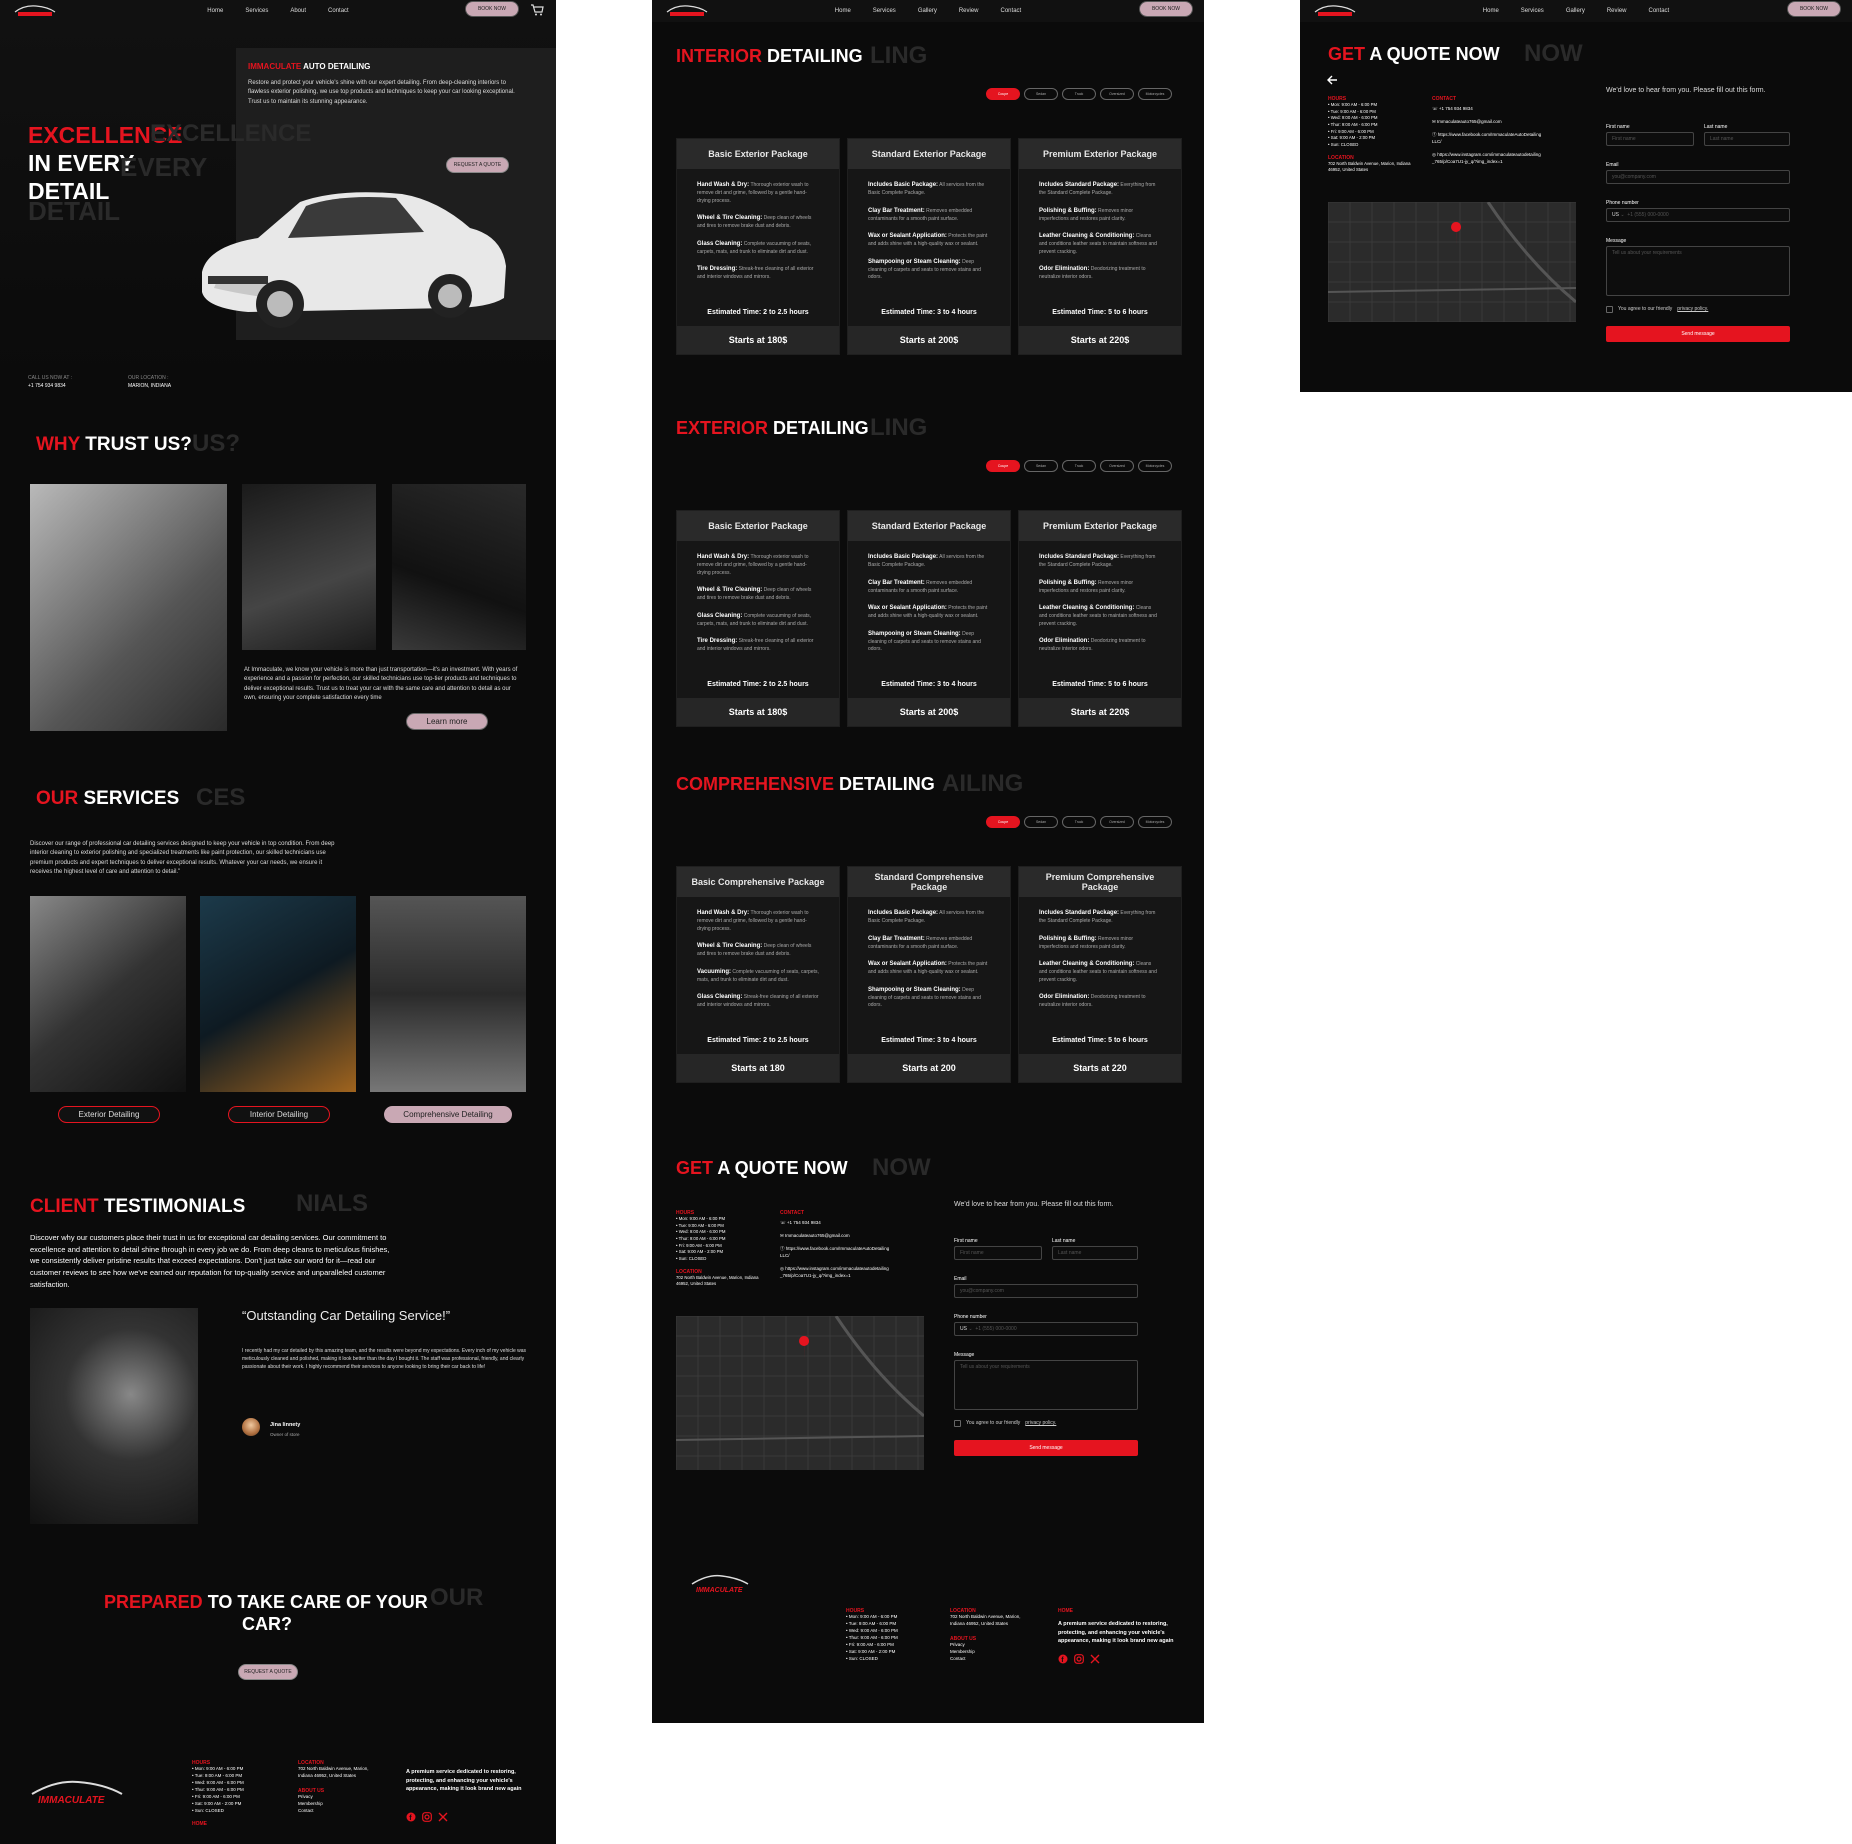 The width and height of the screenshot is (1852, 1844). I want to click on prepared-quote-button: REQUEST A QUOTE, so click(268, 1672).